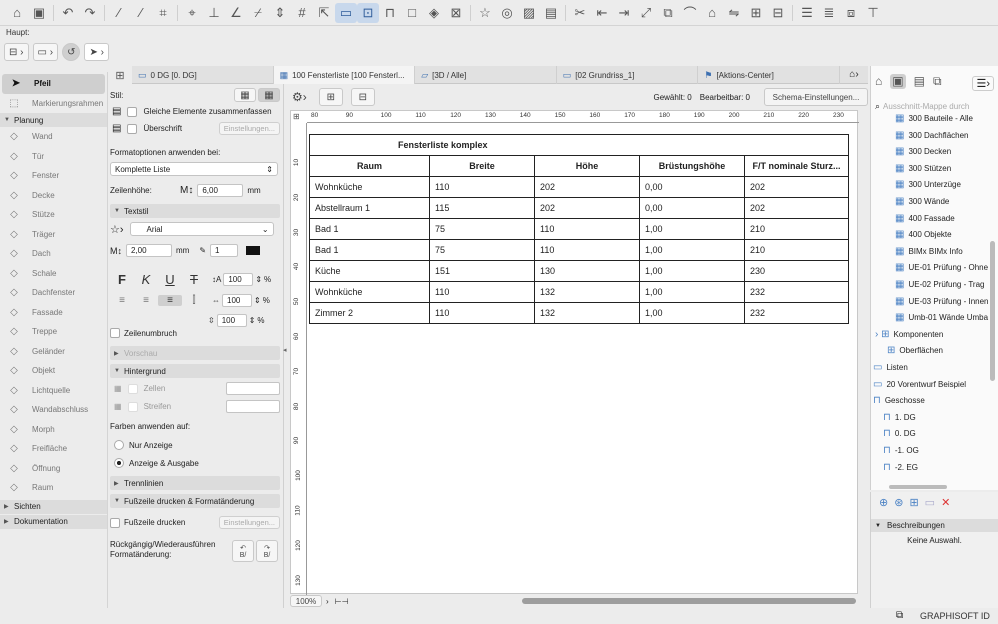 This screenshot has width=998, height=624. Describe the element at coordinates (149, 250) in the screenshot. I see `font-size-input: 2,00` at that location.